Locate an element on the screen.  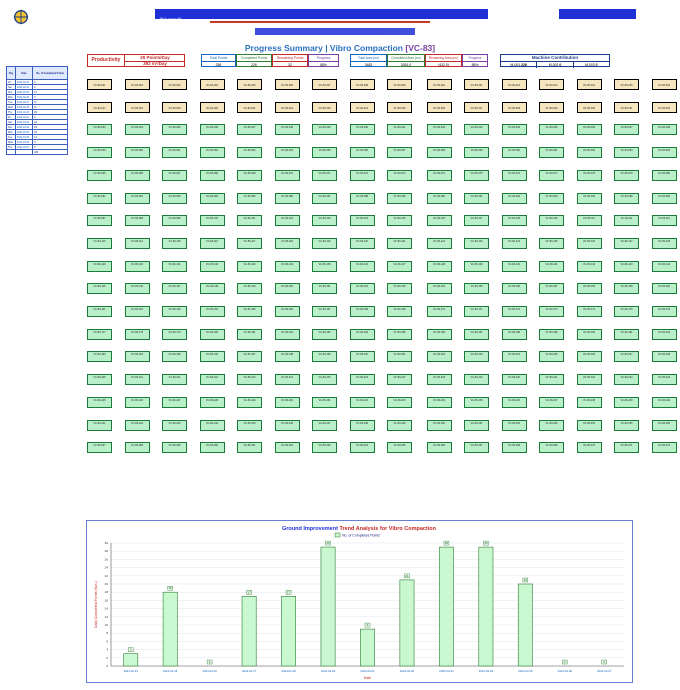
completed-point-tile: VC-83-179 is located at coordinates (174, 334).